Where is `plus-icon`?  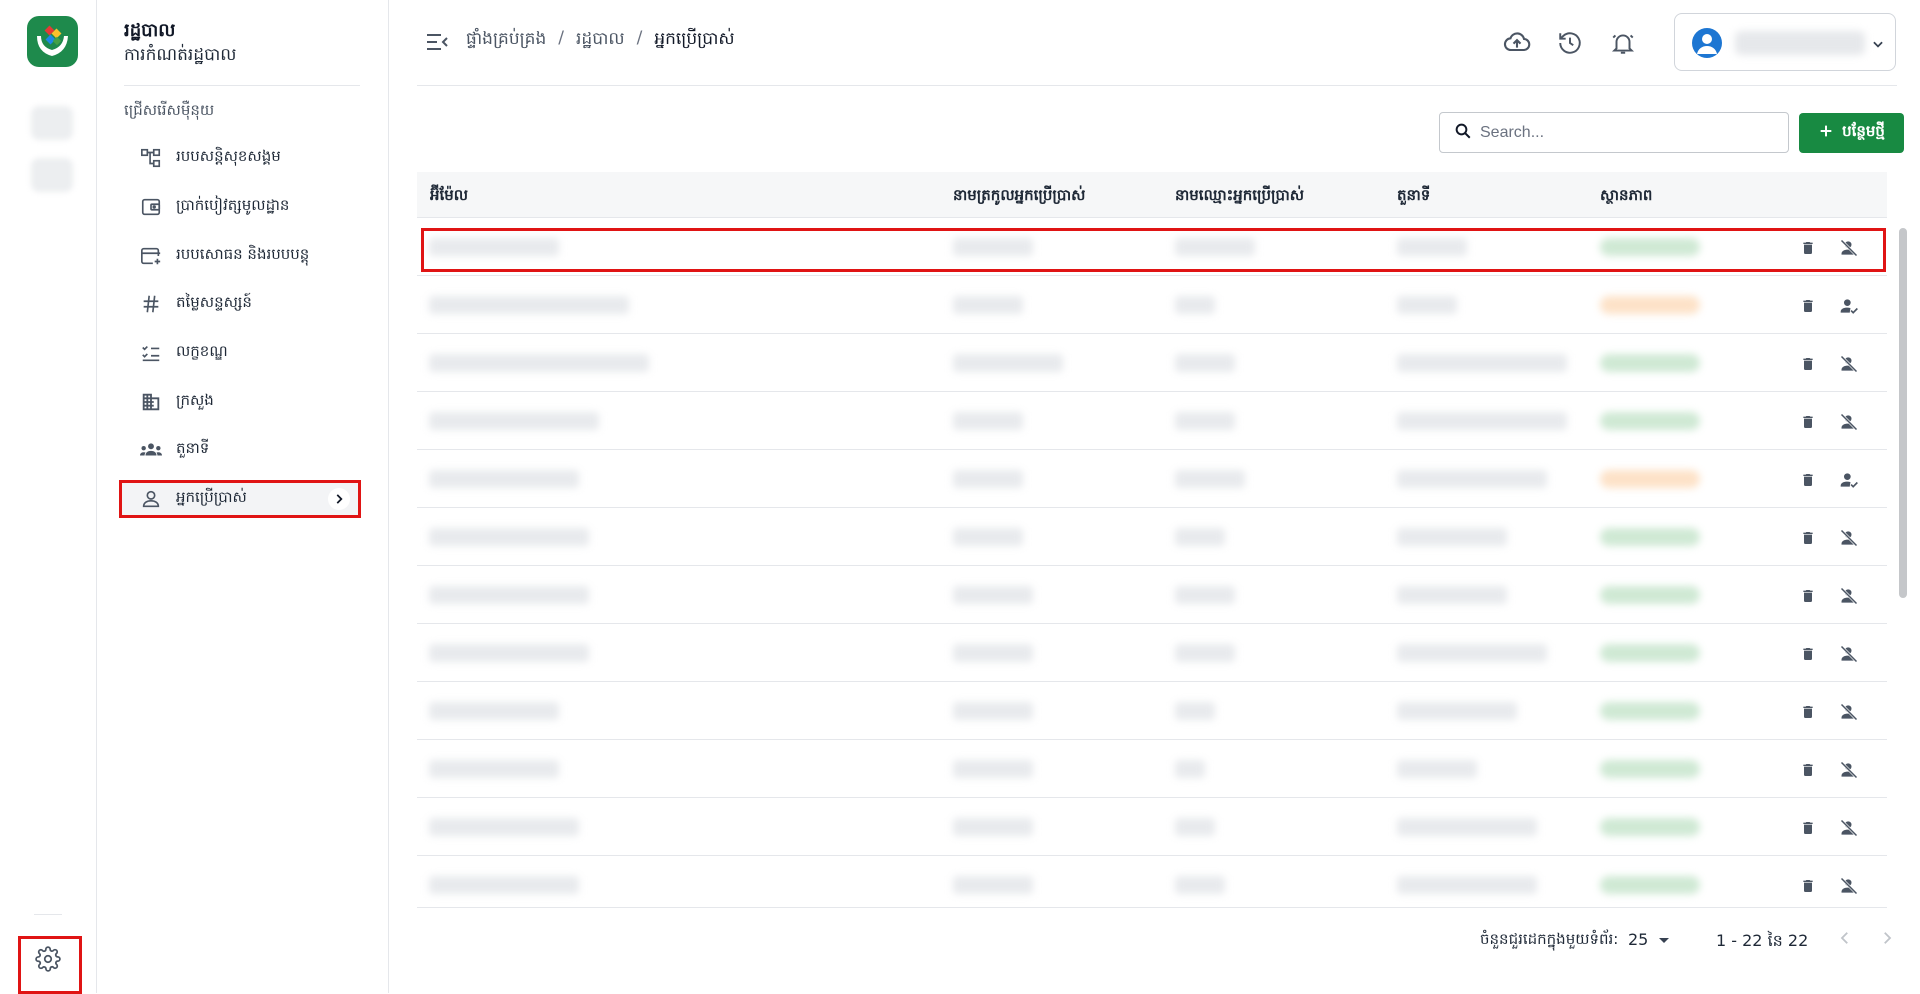 plus-icon is located at coordinates (1826, 133).